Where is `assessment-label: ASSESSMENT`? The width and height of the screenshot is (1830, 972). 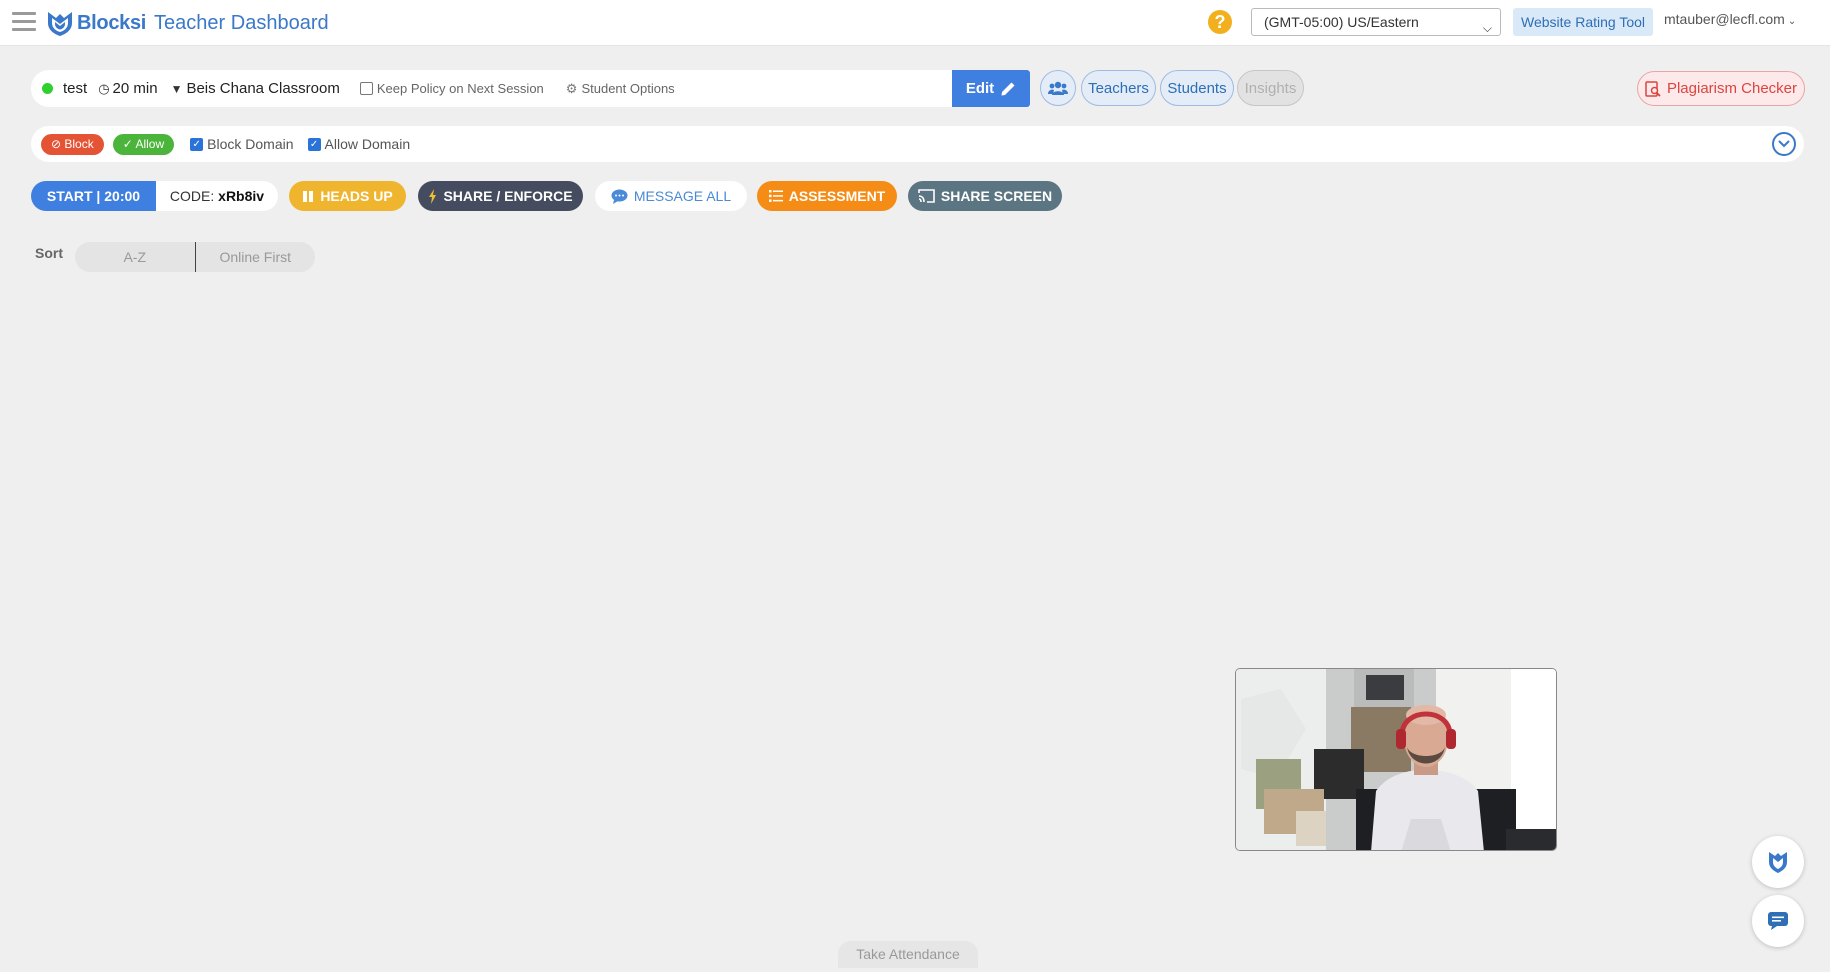
assessment-label: ASSESSMENT is located at coordinates (837, 196).